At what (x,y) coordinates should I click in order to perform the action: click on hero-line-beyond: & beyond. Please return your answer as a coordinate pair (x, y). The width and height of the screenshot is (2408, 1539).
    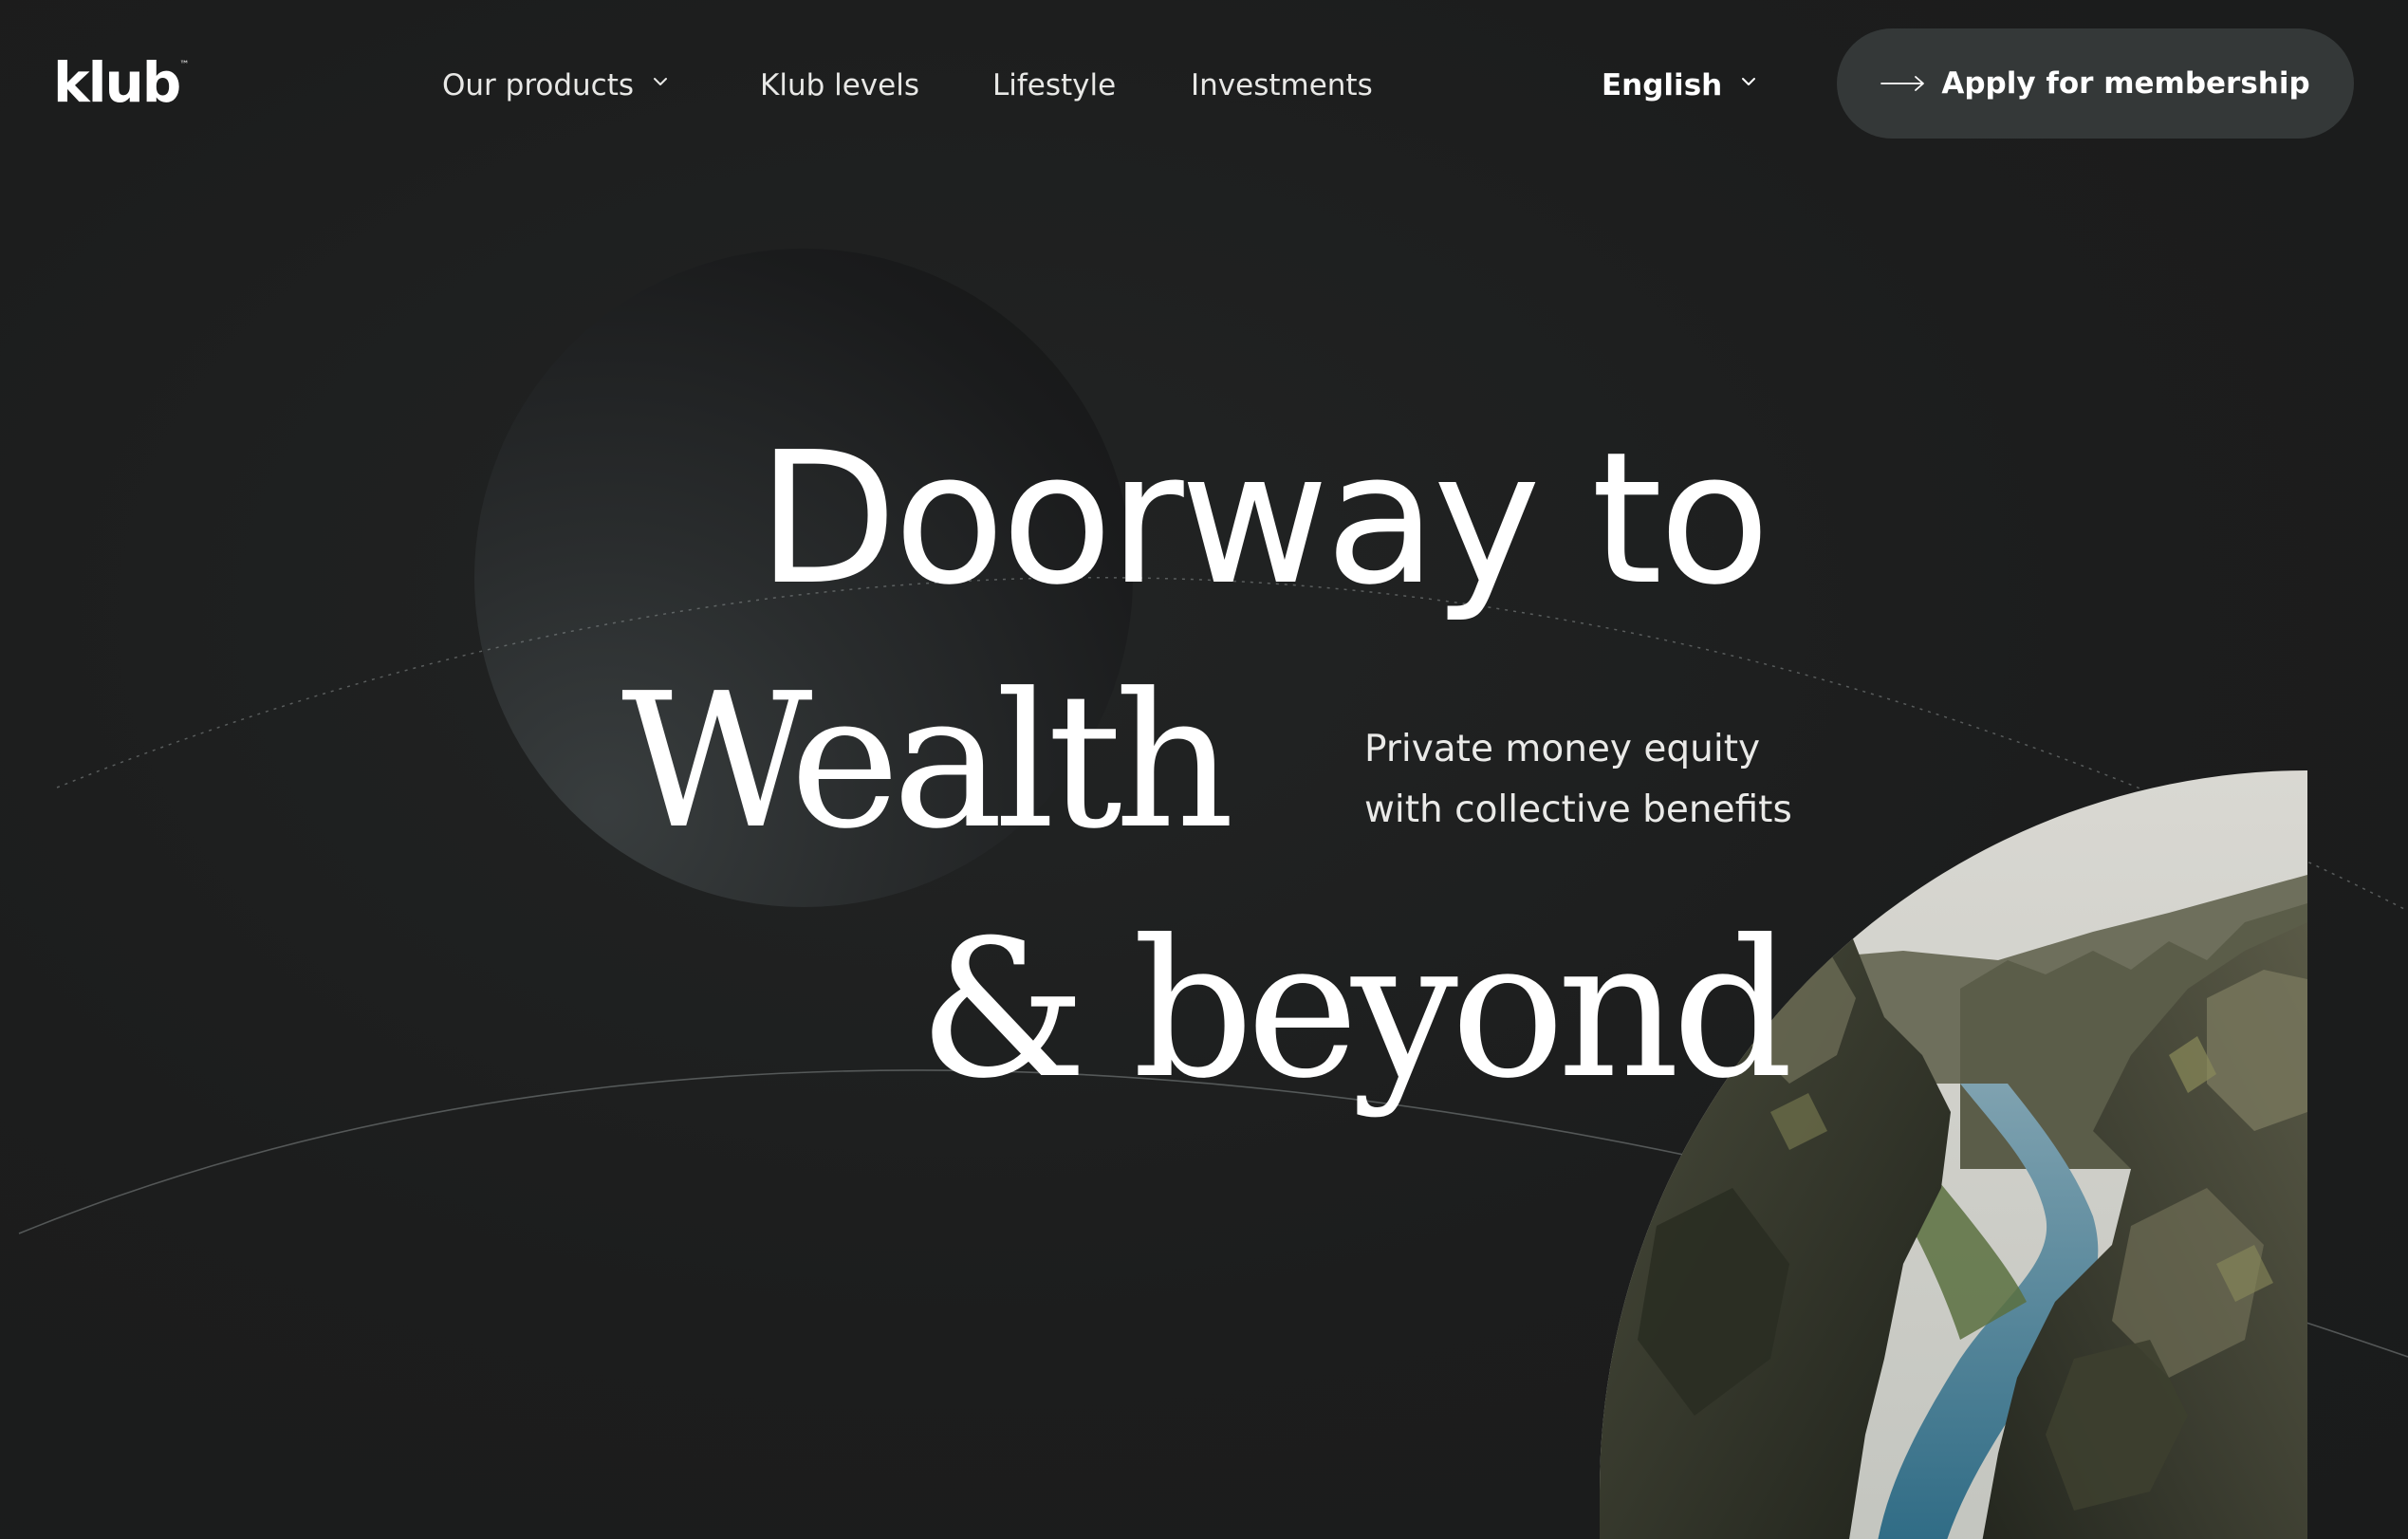
    Looking at the image, I should click on (1355, 1010).